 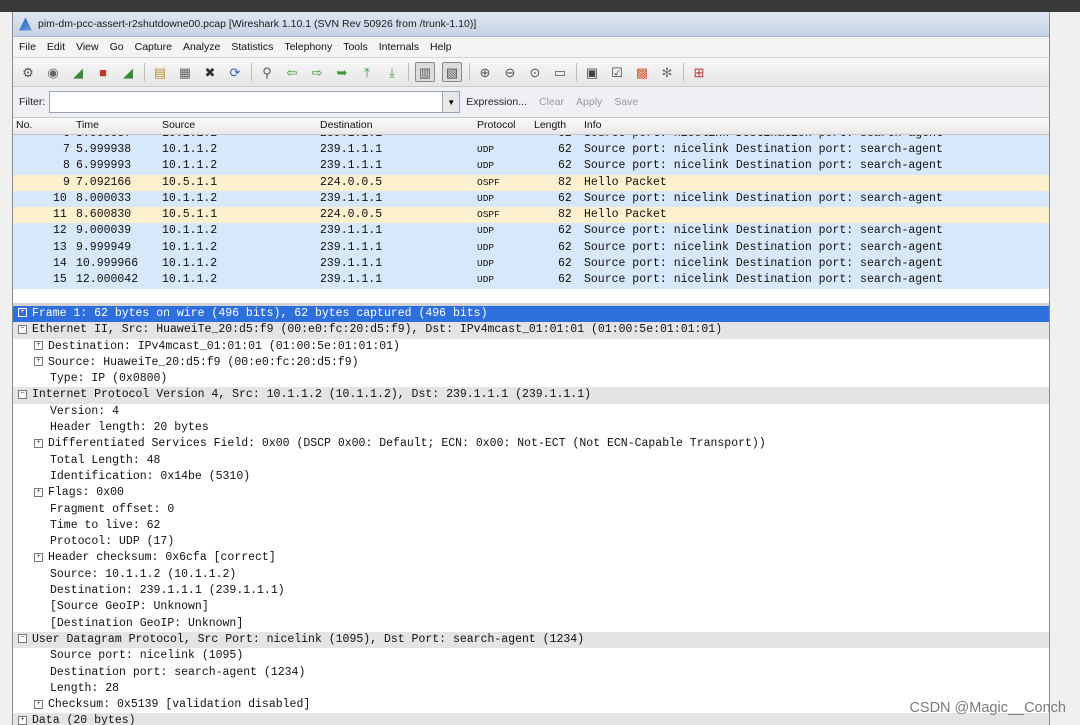 What do you see at coordinates (510, 72) in the screenshot?
I see `zoom-out-icon: ⊖` at bounding box center [510, 72].